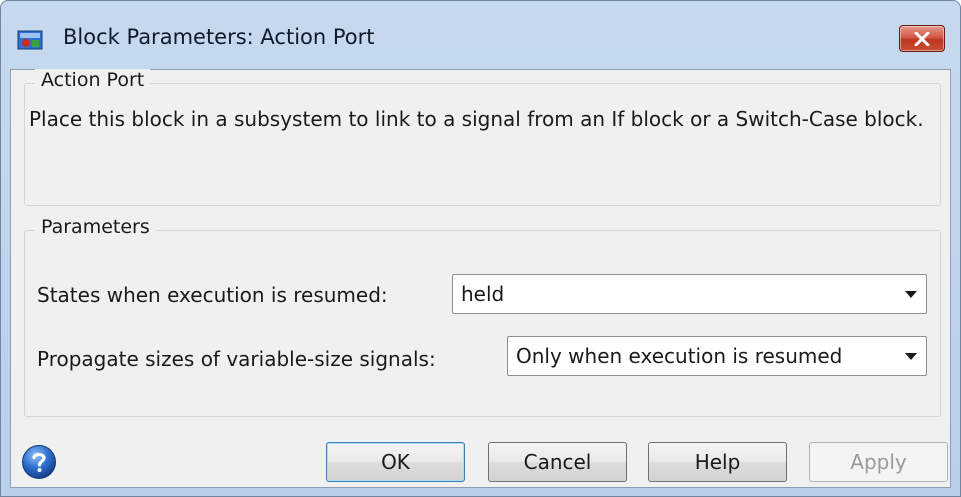  I want to click on simulink-block-icon, so click(30, 40).